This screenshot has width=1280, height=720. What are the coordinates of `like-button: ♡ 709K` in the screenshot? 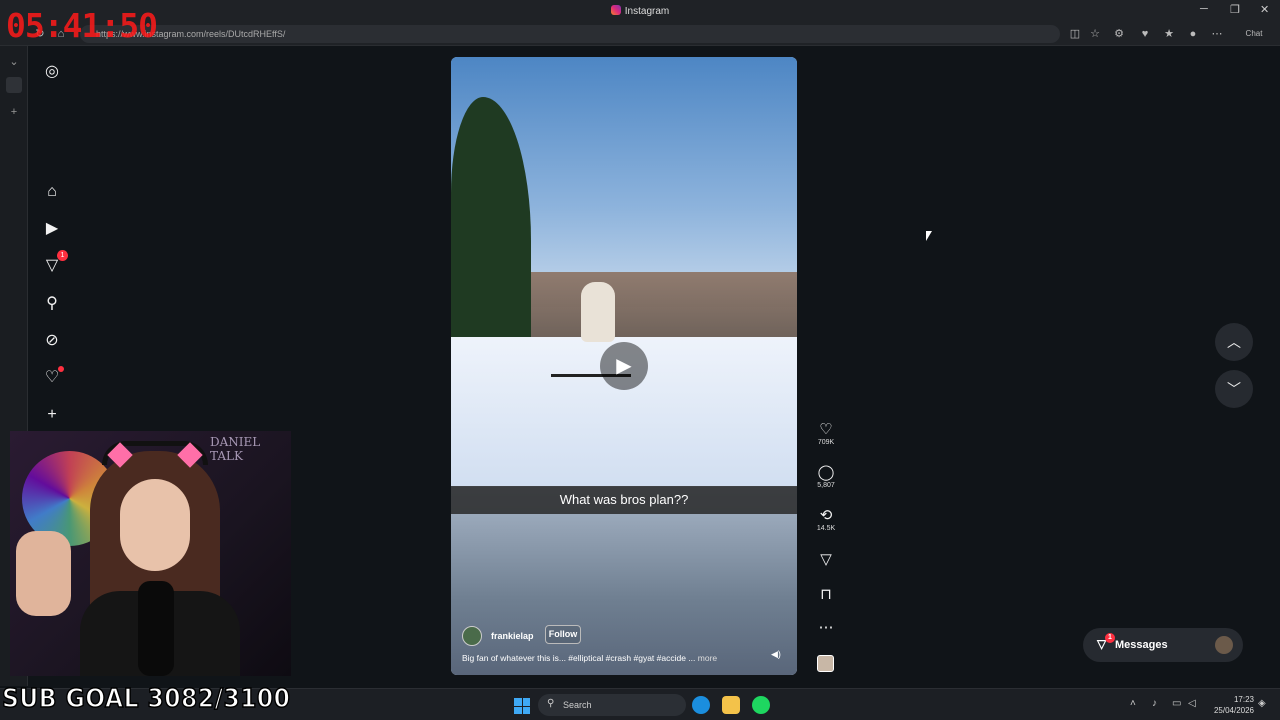 It's located at (826, 433).